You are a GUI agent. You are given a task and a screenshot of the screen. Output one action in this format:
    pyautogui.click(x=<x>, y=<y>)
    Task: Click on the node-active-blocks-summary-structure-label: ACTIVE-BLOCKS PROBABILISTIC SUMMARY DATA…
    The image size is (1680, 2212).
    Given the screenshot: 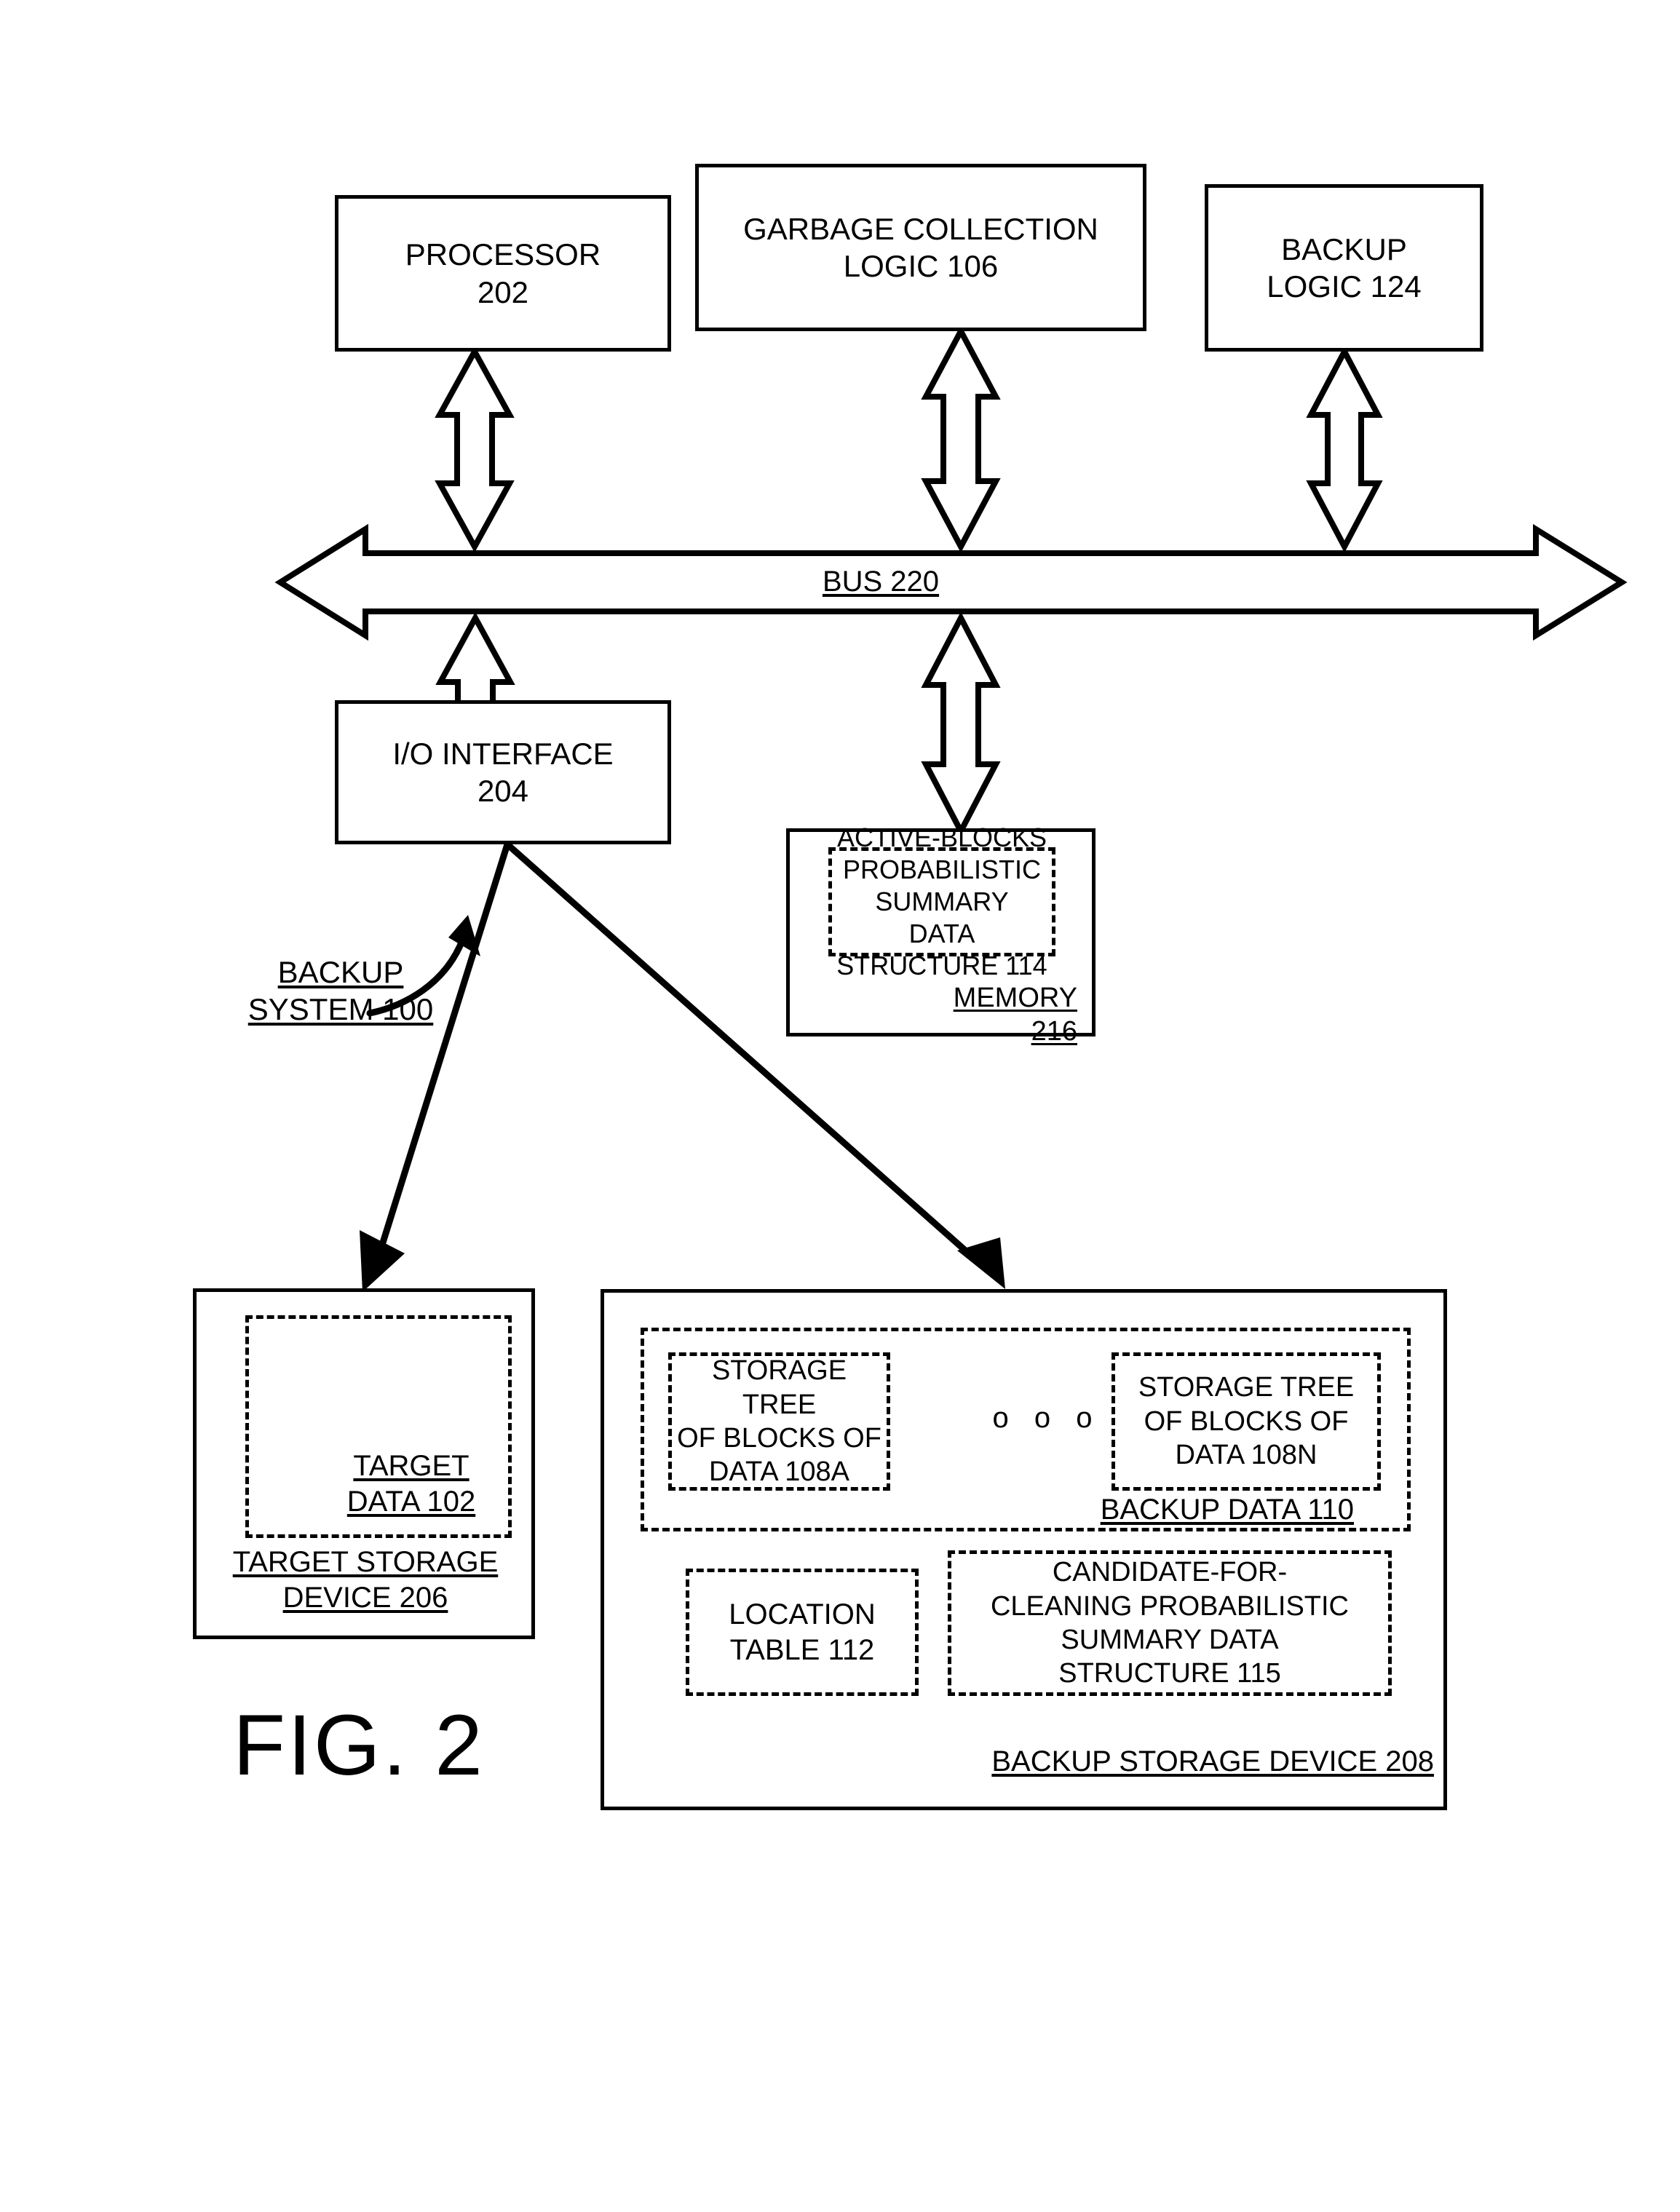 What is the action you would take?
    pyautogui.click(x=941, y=901)
    